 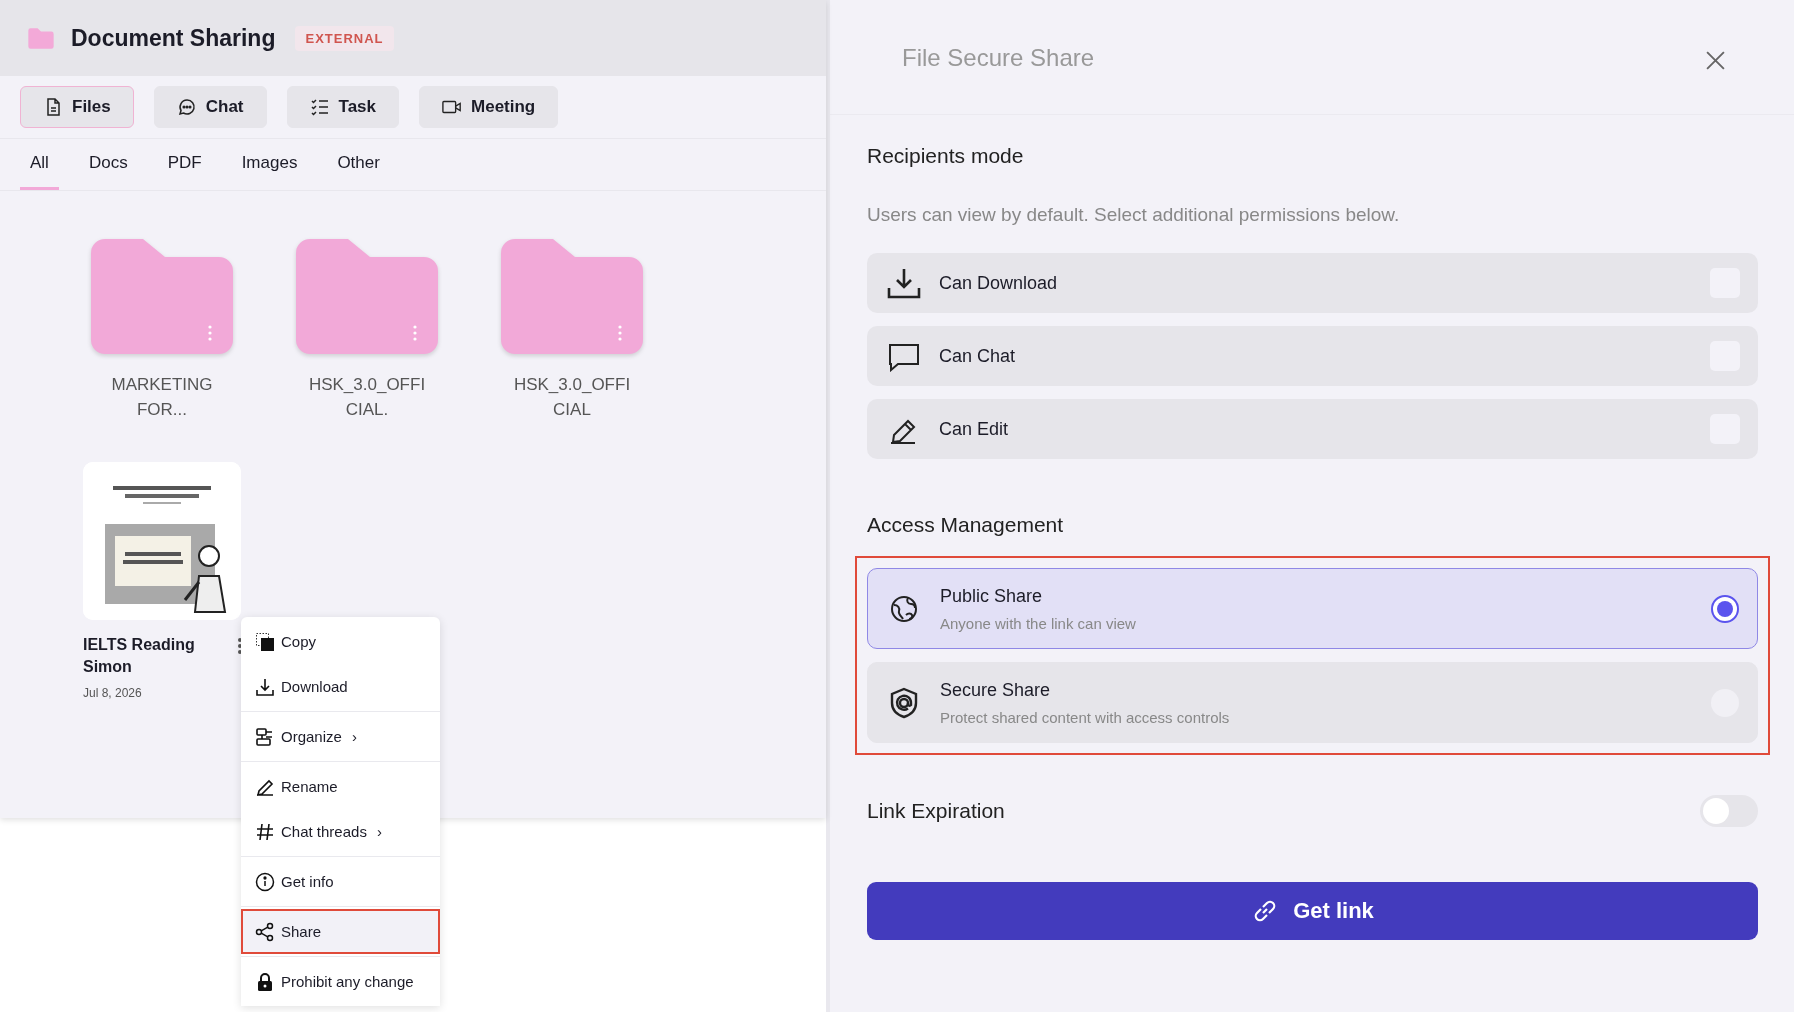 What do you see at coordinates (340, 786) in the screenshot?
I see `menu-item: Rename` at bounding box center [340, 786].